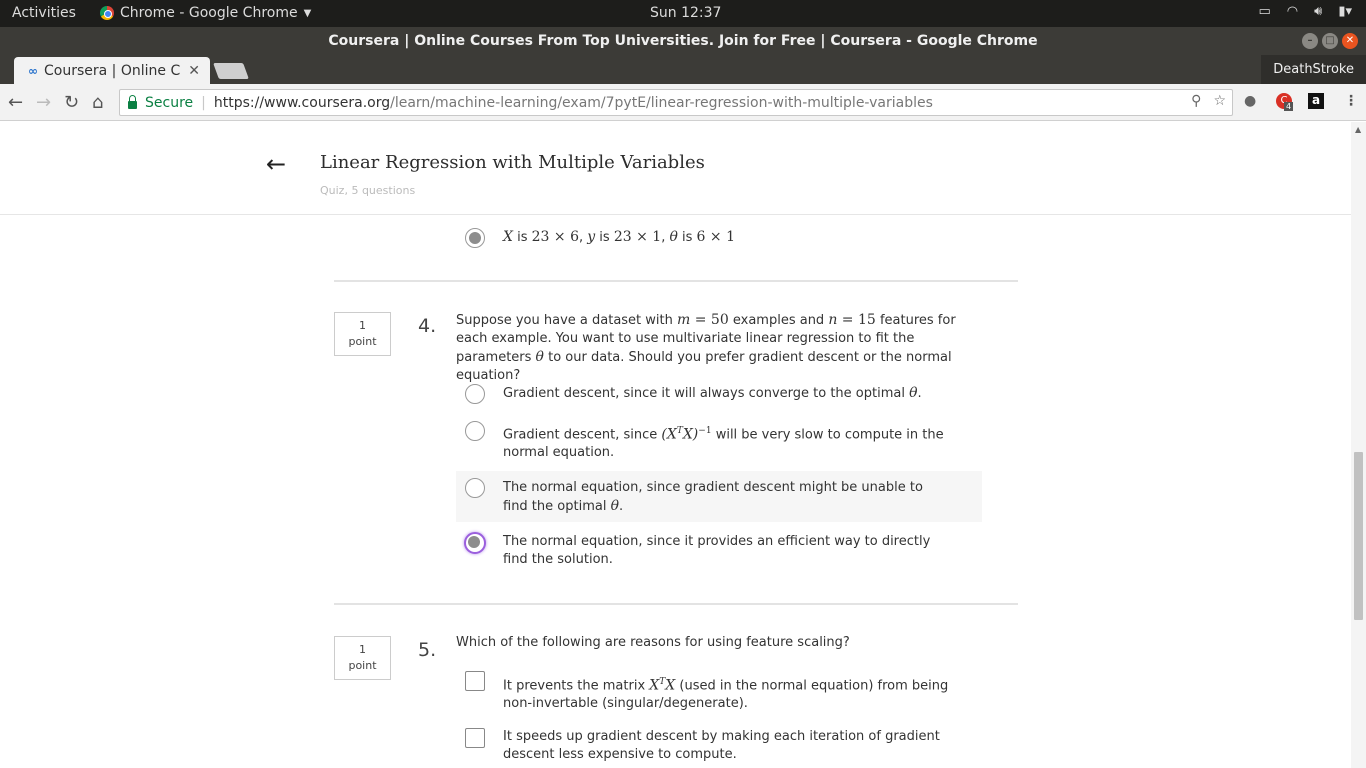  I want to click on quiz-subtitle: Quiz, 5 questions, so click(368, 190).